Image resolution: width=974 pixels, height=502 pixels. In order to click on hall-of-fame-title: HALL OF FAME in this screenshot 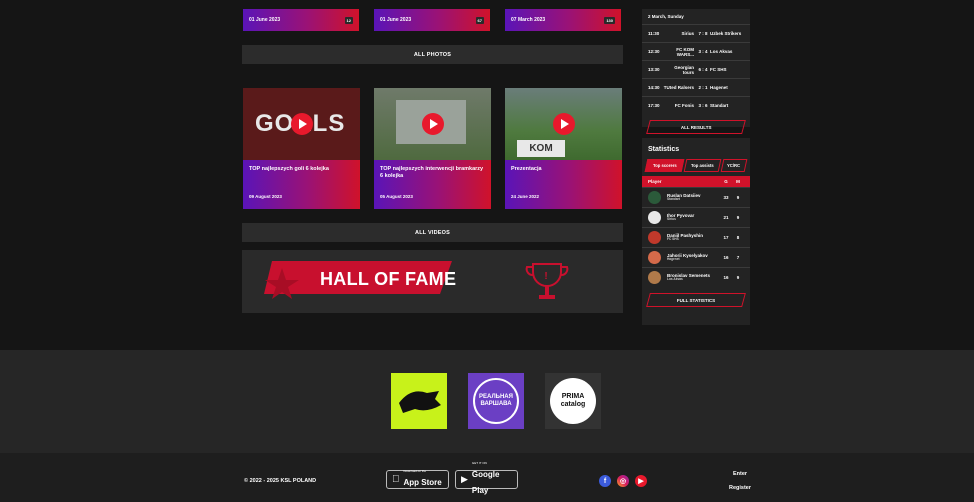, I will do `click(388, 279)`.